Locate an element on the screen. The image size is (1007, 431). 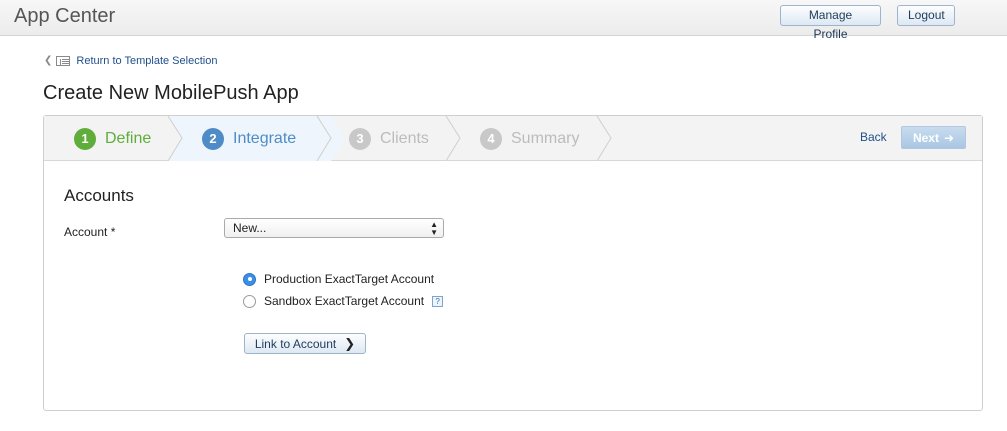
link-to-account-button: Link to Account ❯ is located at coordinates (305, 343).